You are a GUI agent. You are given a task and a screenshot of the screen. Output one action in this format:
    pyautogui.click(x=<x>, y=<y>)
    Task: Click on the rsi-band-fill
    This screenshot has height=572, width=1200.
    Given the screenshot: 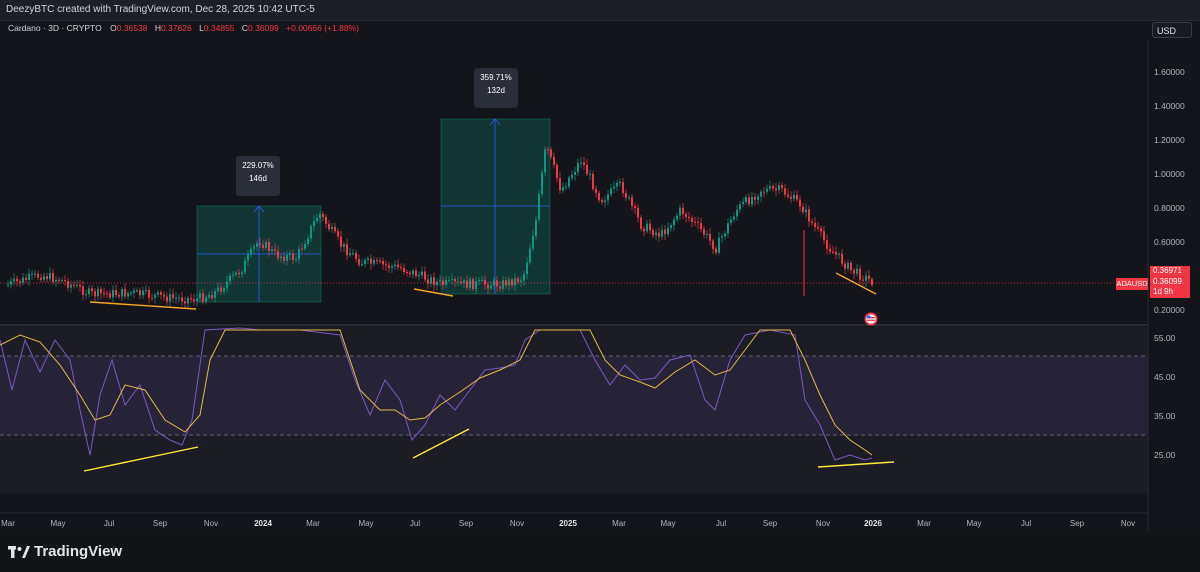 What is the action you would take?
    pyautogui.click(x=574, y=395)
    